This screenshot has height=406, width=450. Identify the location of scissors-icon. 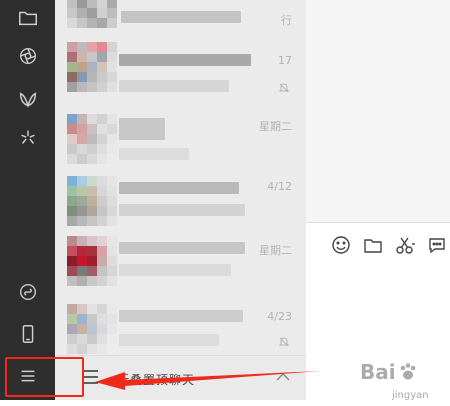
(405, 245).